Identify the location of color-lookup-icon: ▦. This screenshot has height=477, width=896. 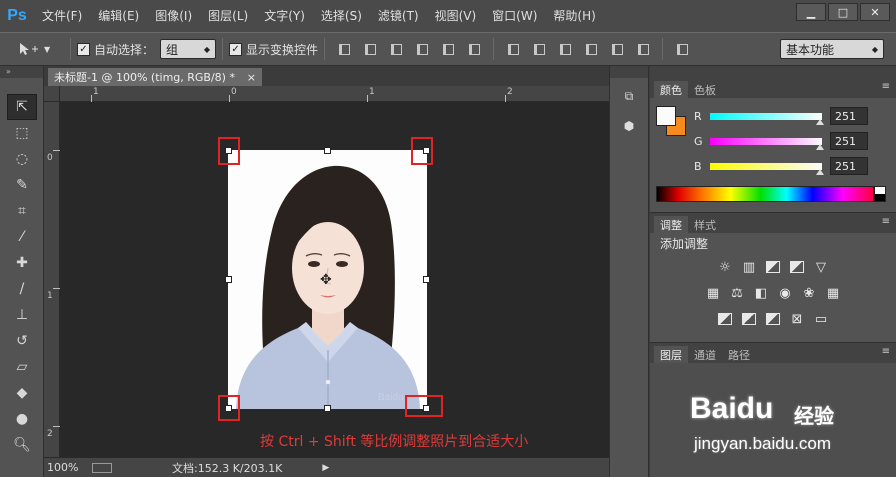
(833, 293).